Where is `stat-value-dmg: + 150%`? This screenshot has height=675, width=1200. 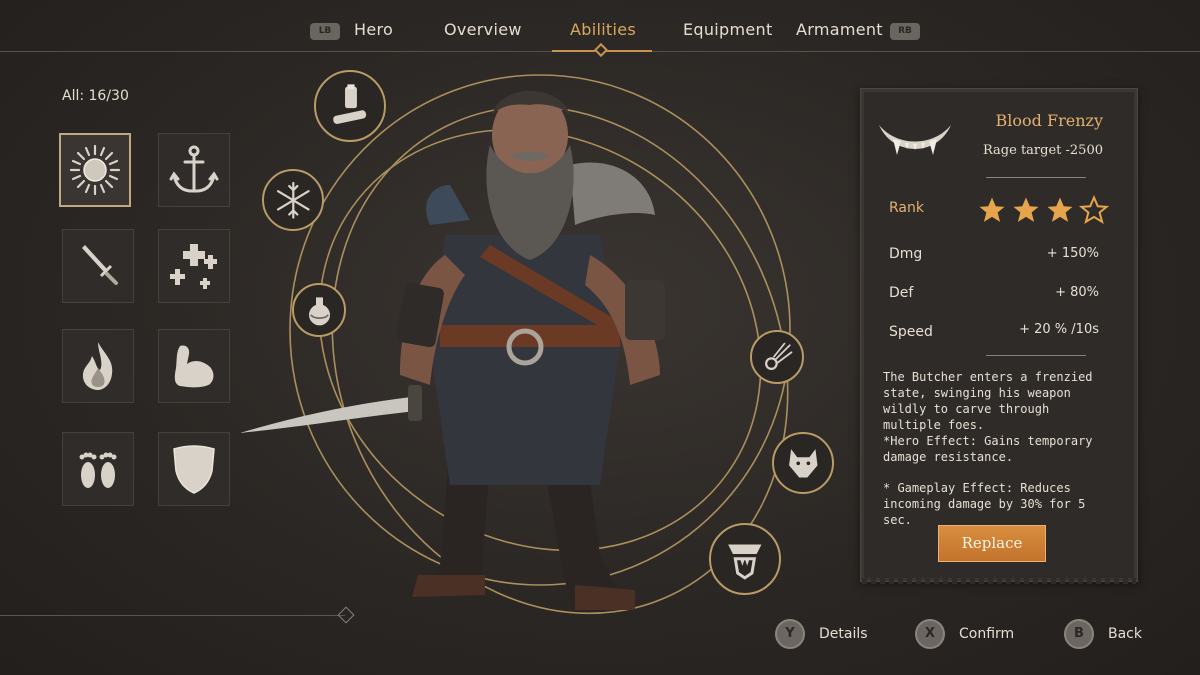
stat-value-dmg: + 150% is located at coordinates (1072, 253).